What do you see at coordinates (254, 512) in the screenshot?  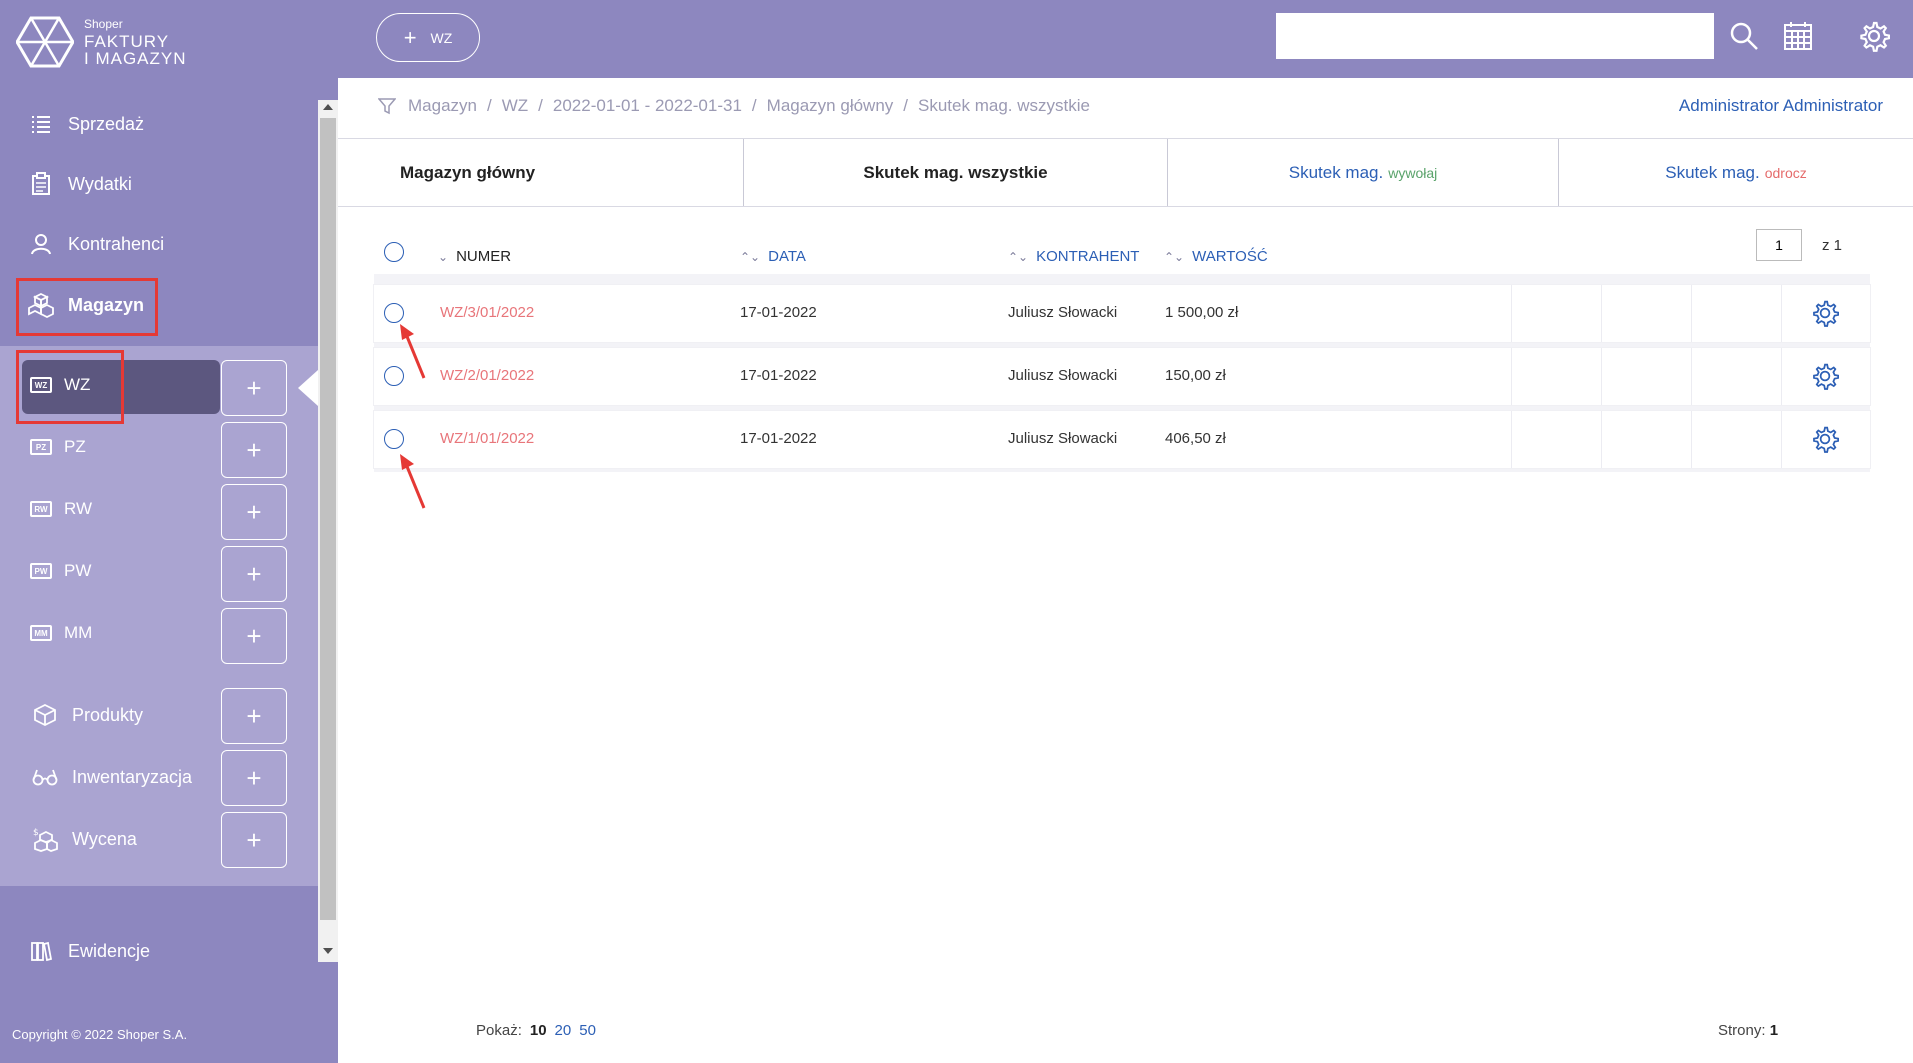 I see `add-rw-button: +` at bounding box center [254, 512].